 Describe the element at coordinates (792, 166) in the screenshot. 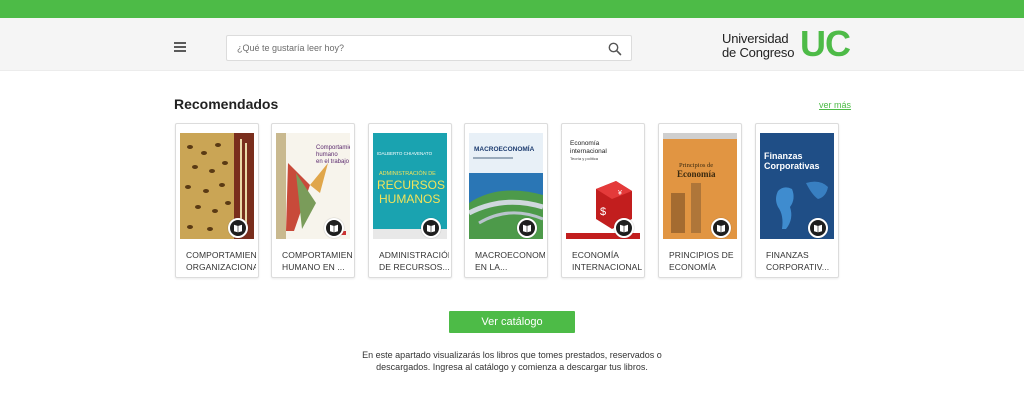

I see `svg-text: Corporativas` at that location.